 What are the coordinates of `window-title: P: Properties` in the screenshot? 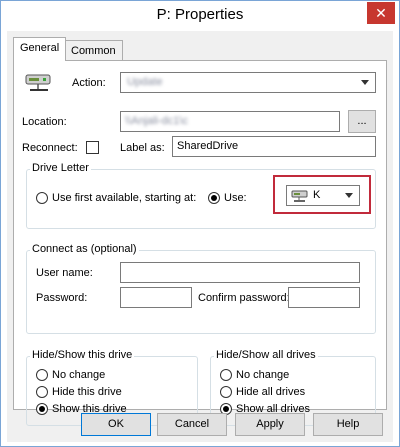 It's located at (200, 14).